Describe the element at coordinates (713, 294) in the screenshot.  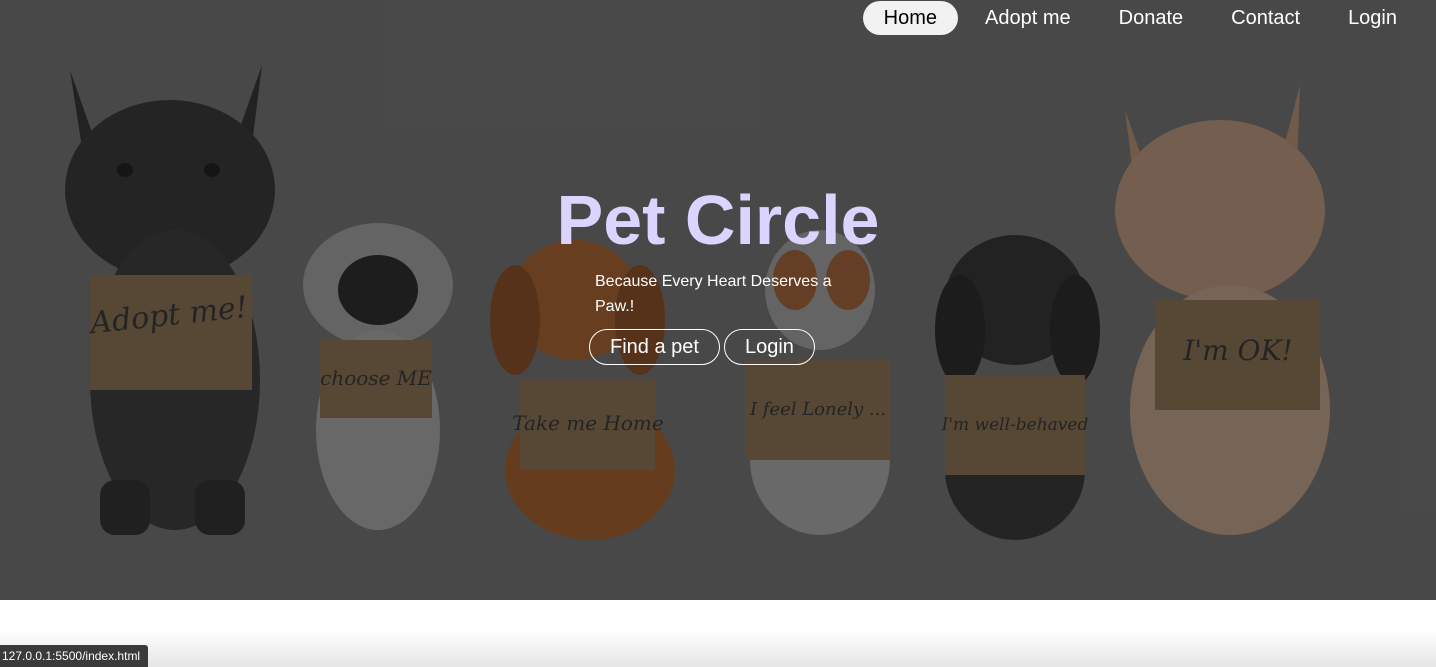
I see `hero-tagline: Because Every Heart Deserves a Paw.!` at that location.